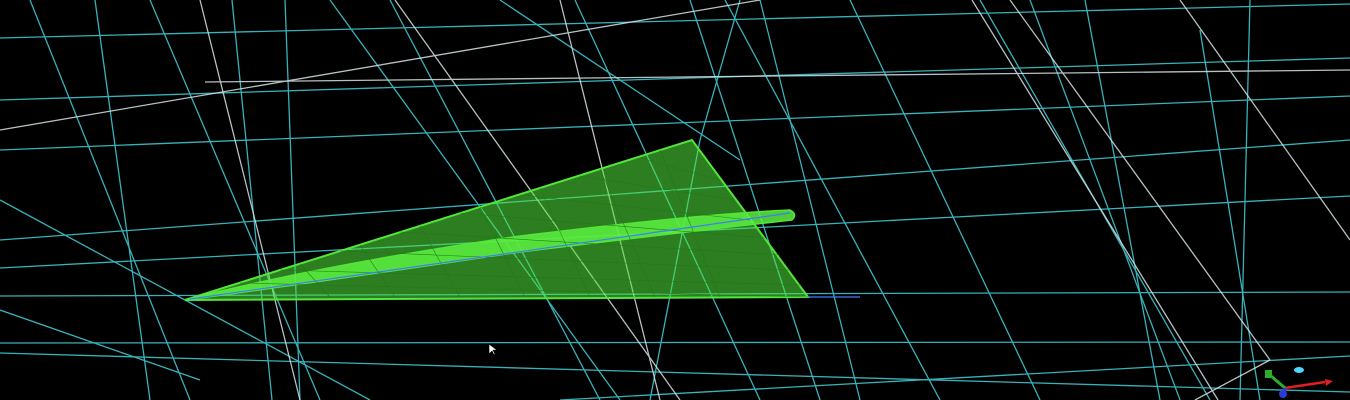 The width and height of the screenshot is (1350, 400). What do you see at coordinates (493, 349) in the screenshot?
I see `arrow-cursor-icon` at bounding box center [493, 349].